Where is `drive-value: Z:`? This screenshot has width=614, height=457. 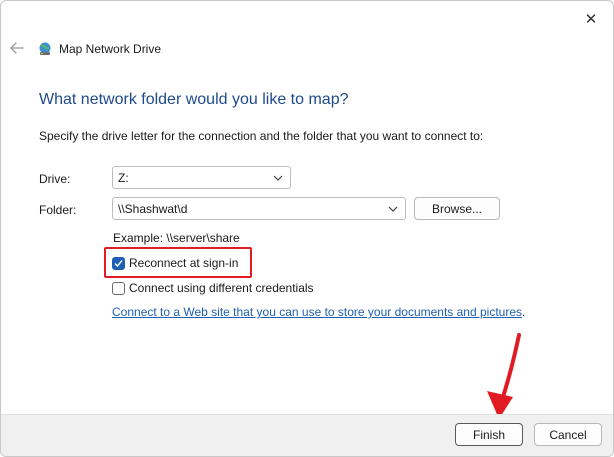
drive-value: Z: is located at coordinates (123, 177).